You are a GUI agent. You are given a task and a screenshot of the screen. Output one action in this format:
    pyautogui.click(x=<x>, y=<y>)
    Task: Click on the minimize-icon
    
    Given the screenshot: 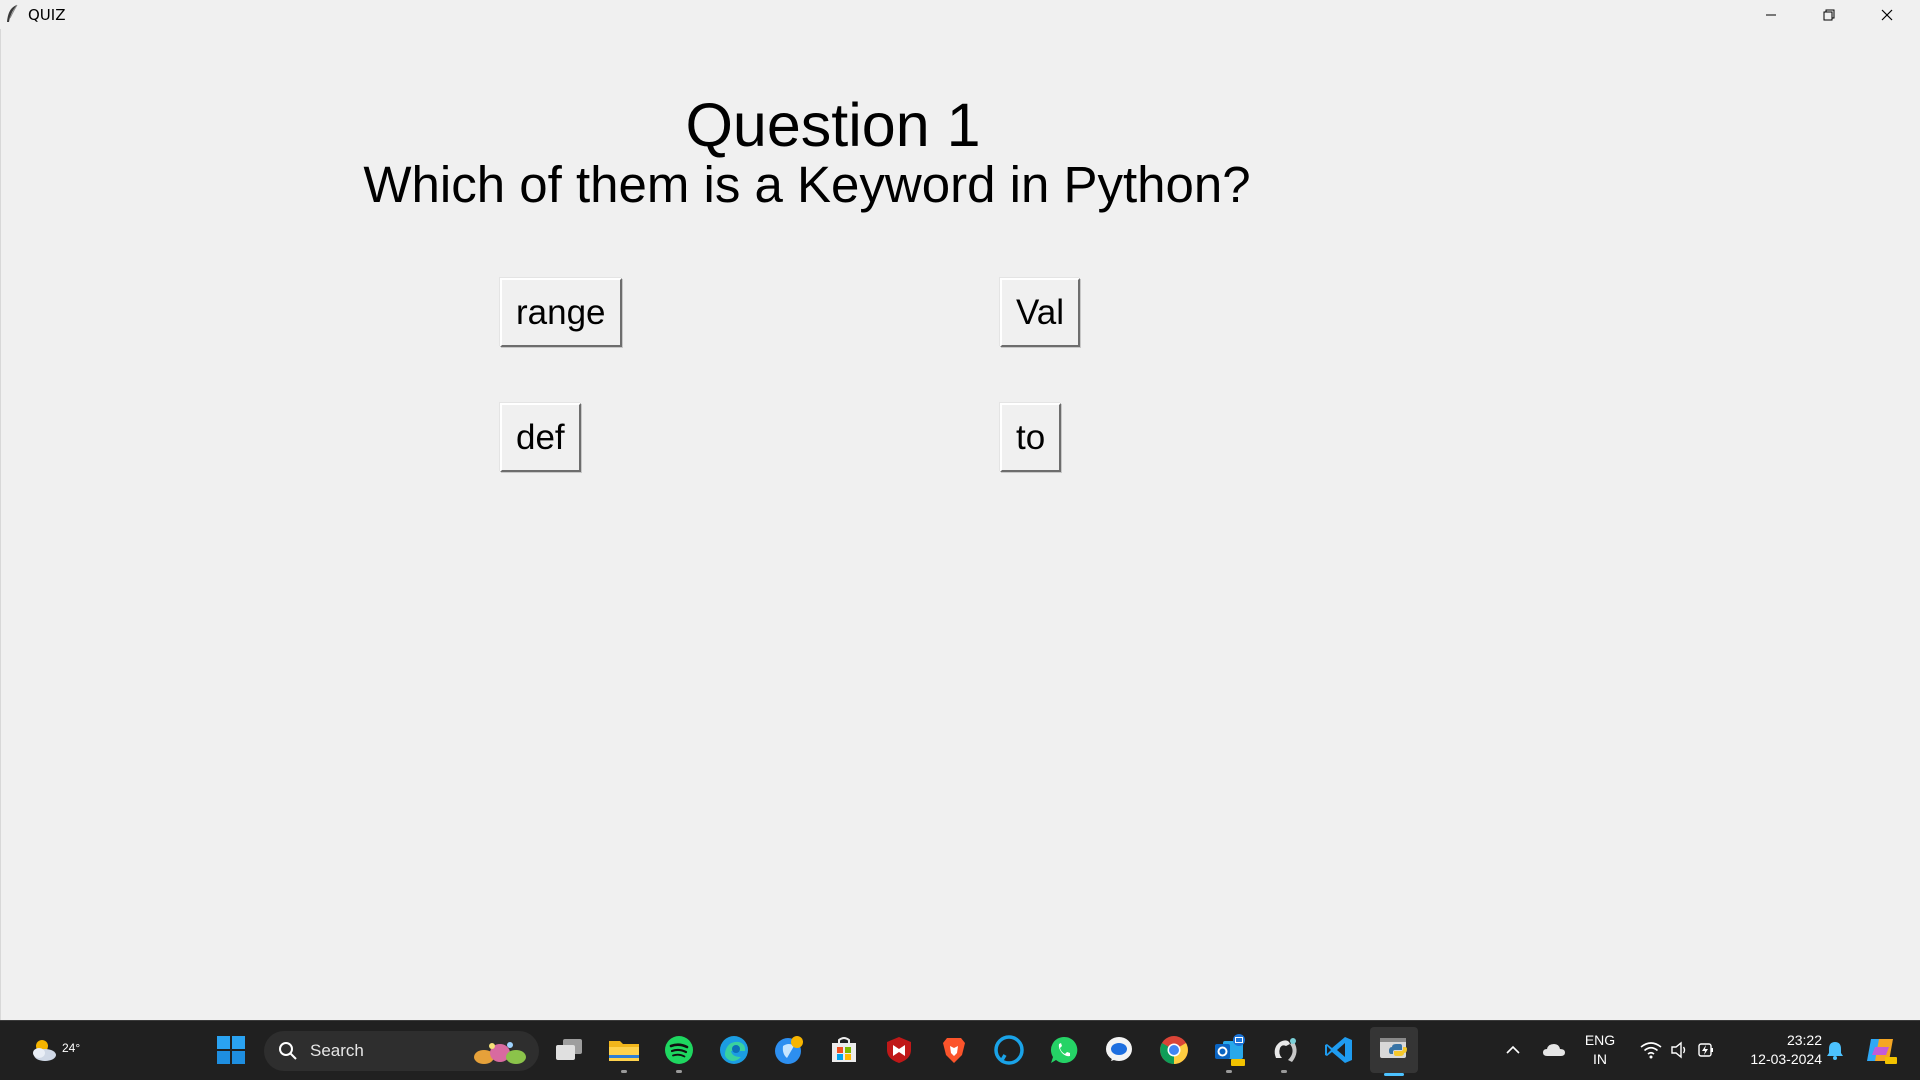 What is the action you would take?
    pyautogui.click(x=1771, y=14)
    